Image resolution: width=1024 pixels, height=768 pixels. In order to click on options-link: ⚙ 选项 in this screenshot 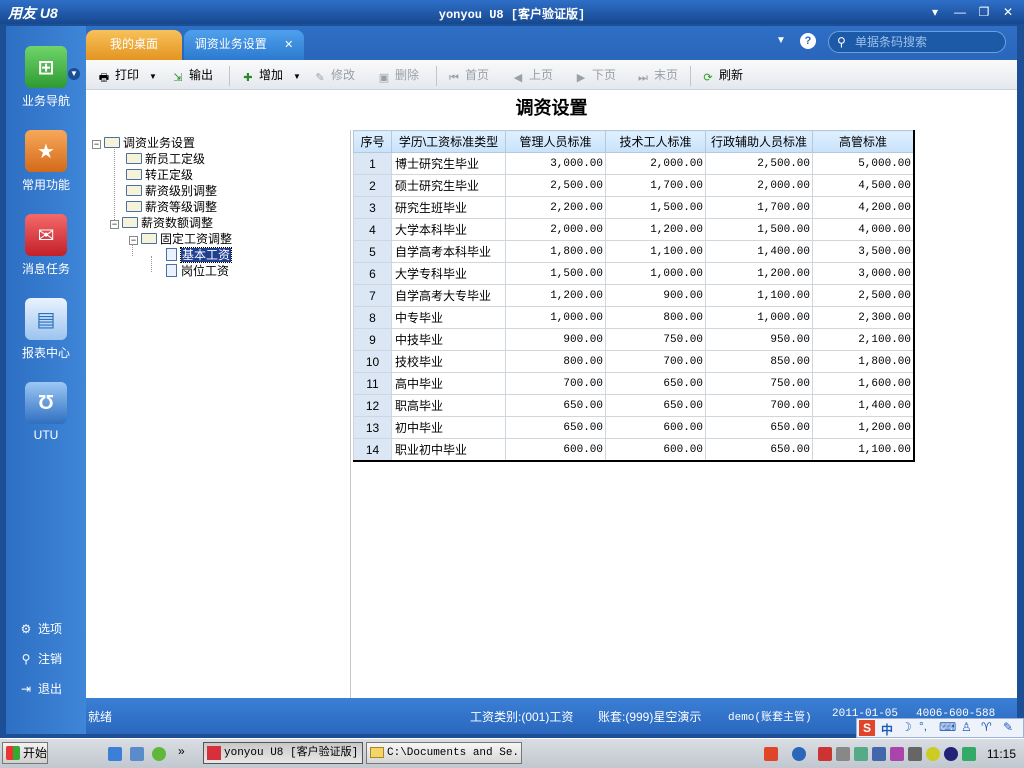, I will do `click(40, 628)`.